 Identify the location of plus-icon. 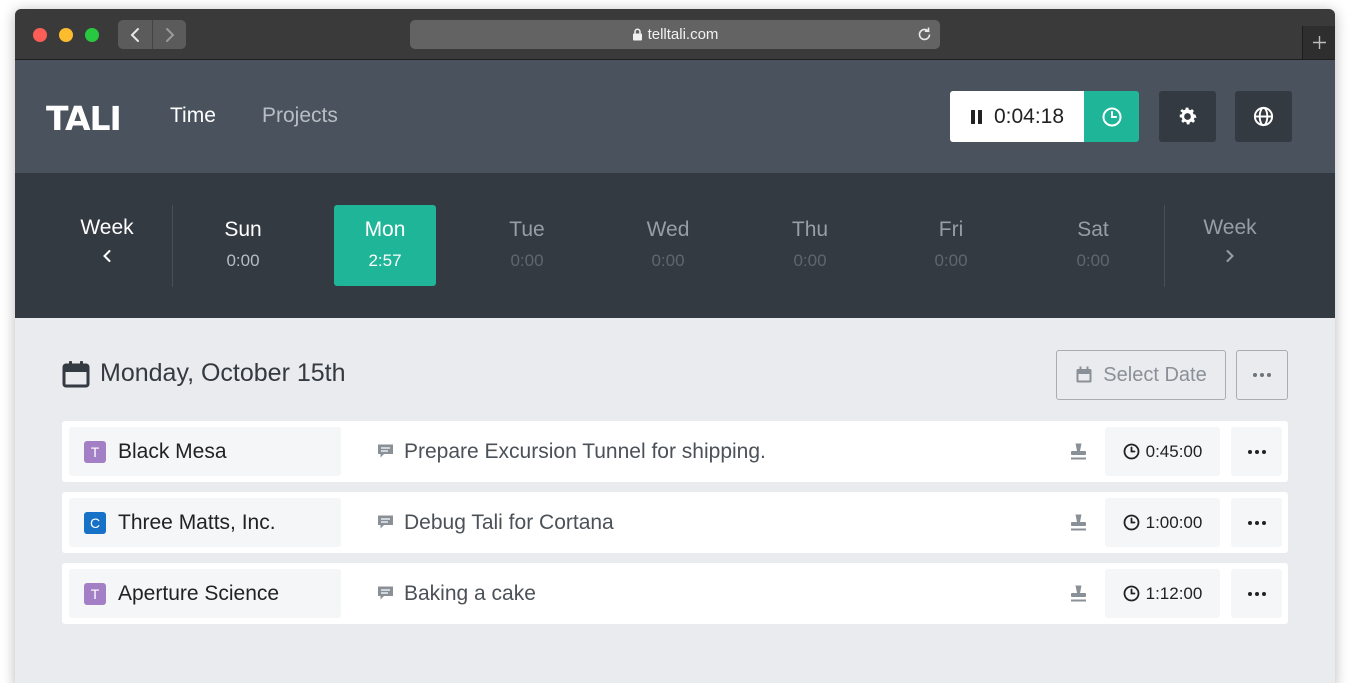
(1319, 42).